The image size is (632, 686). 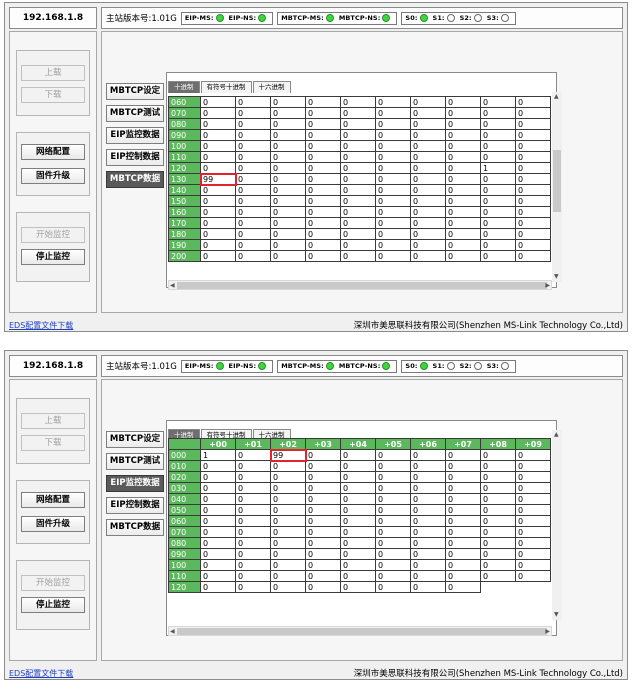 What do you see at coordinates (135, 157) in the screenshot?
I see `tab-eip-control-data: EIP控制数据` at bounding box center [135, 157].